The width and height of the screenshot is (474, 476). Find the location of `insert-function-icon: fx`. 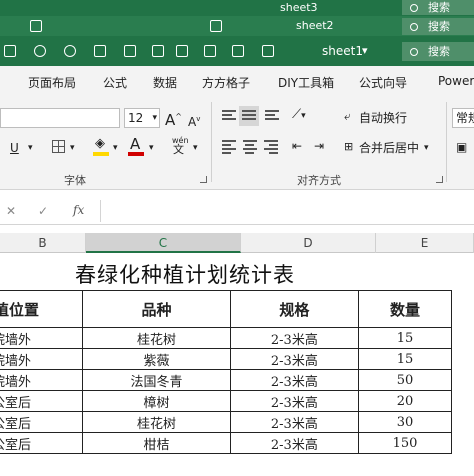

insert-function-icon: fx is located at coordinates (78, 210).